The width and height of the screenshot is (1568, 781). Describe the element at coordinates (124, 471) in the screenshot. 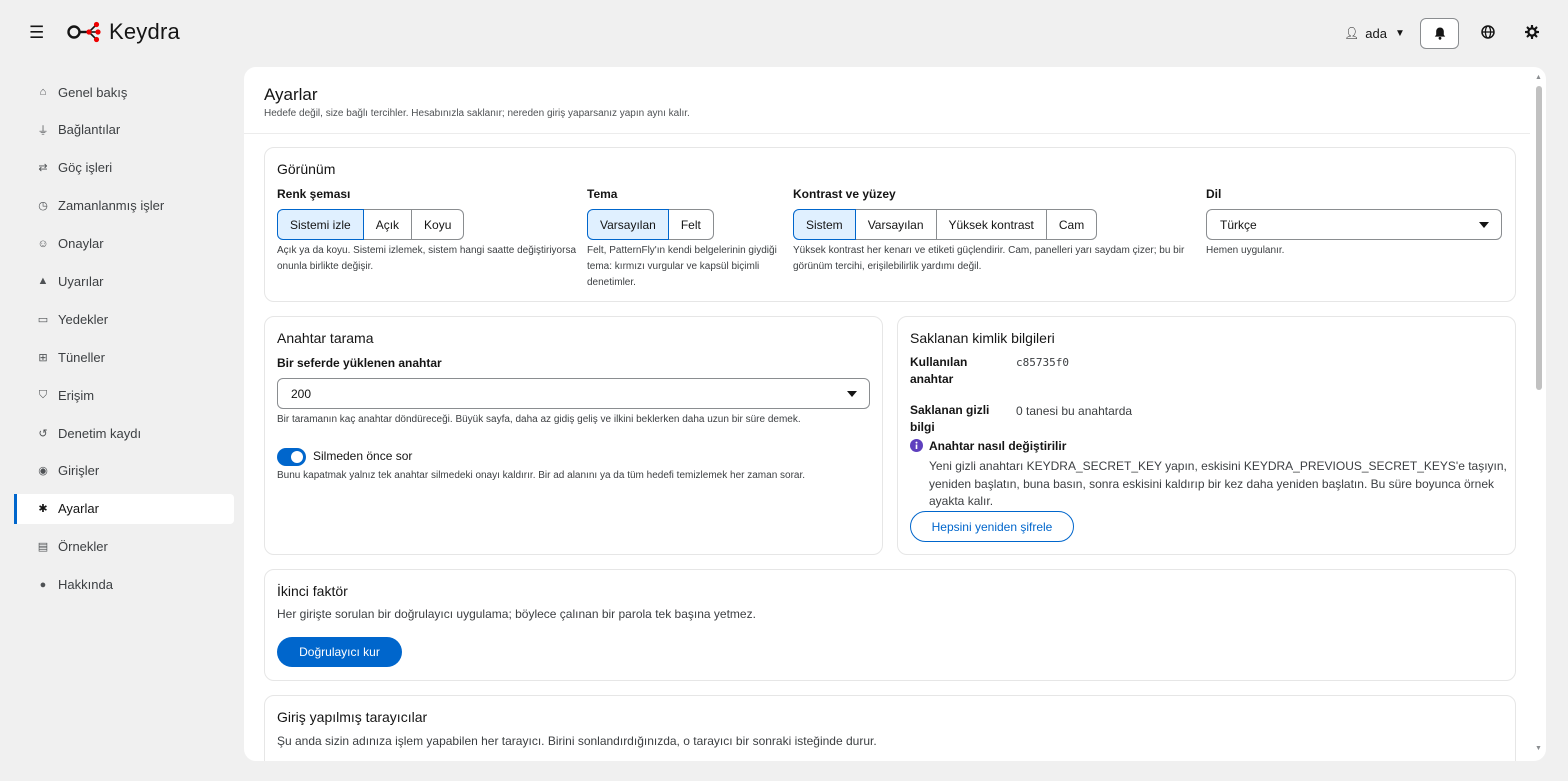

I see `sidebar-item-girisler: ◉ Girişler` at that location.